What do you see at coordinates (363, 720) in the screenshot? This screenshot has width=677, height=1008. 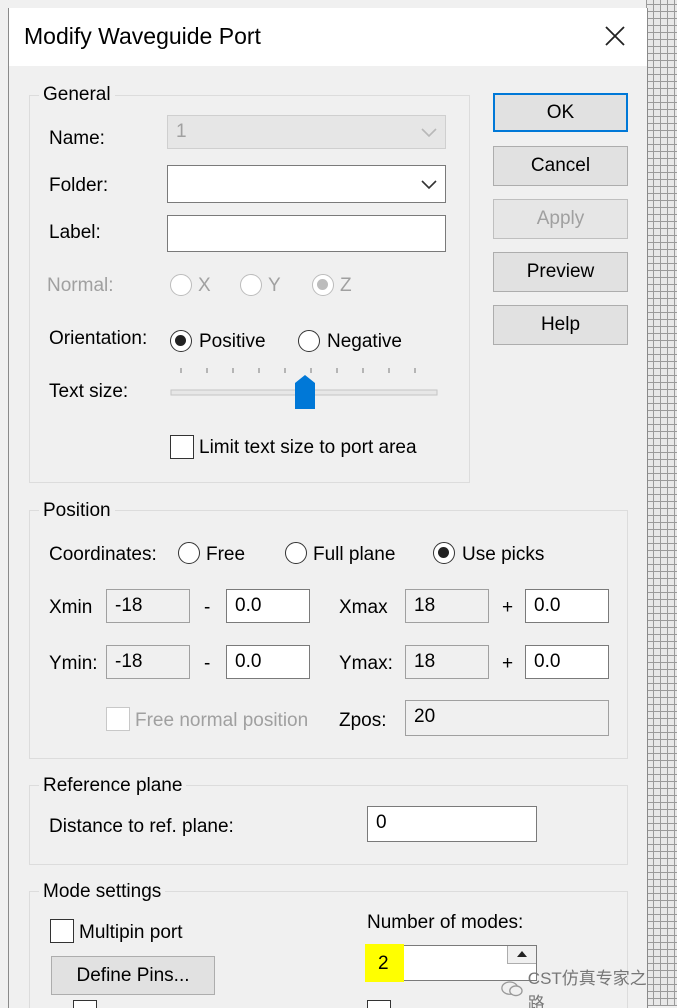 I see `zpos-label: Zpos:` at bounding box center [363, 720].